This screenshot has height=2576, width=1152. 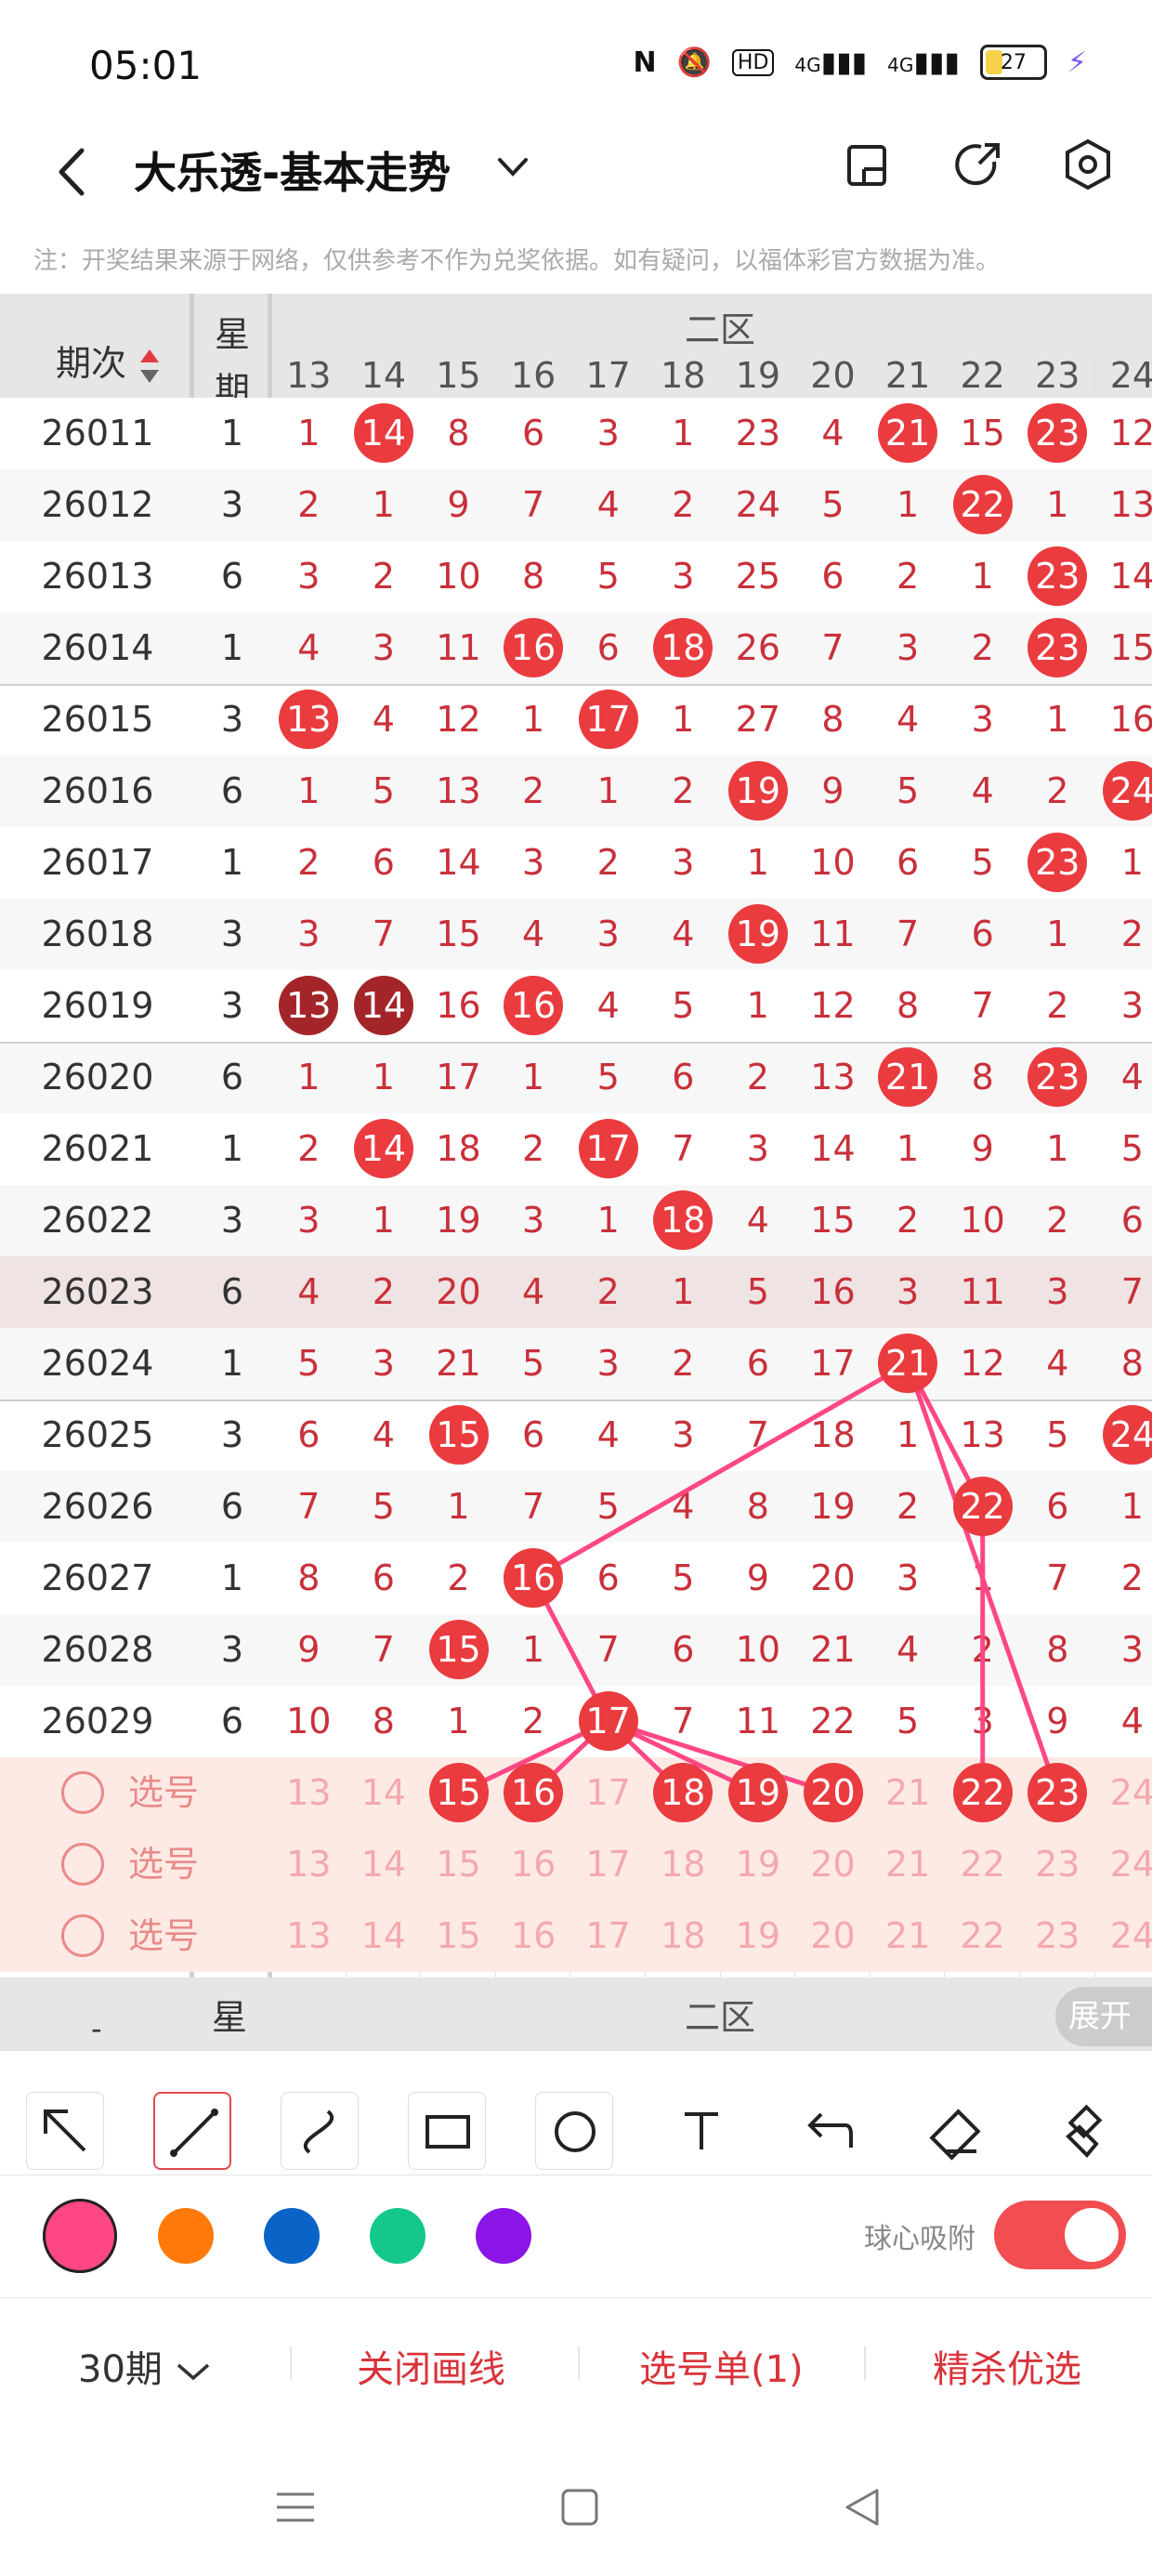 What do you see at coordinates (149, 366) in the screenshot?
I see `sort-icon` at bounding box center [149, 366].